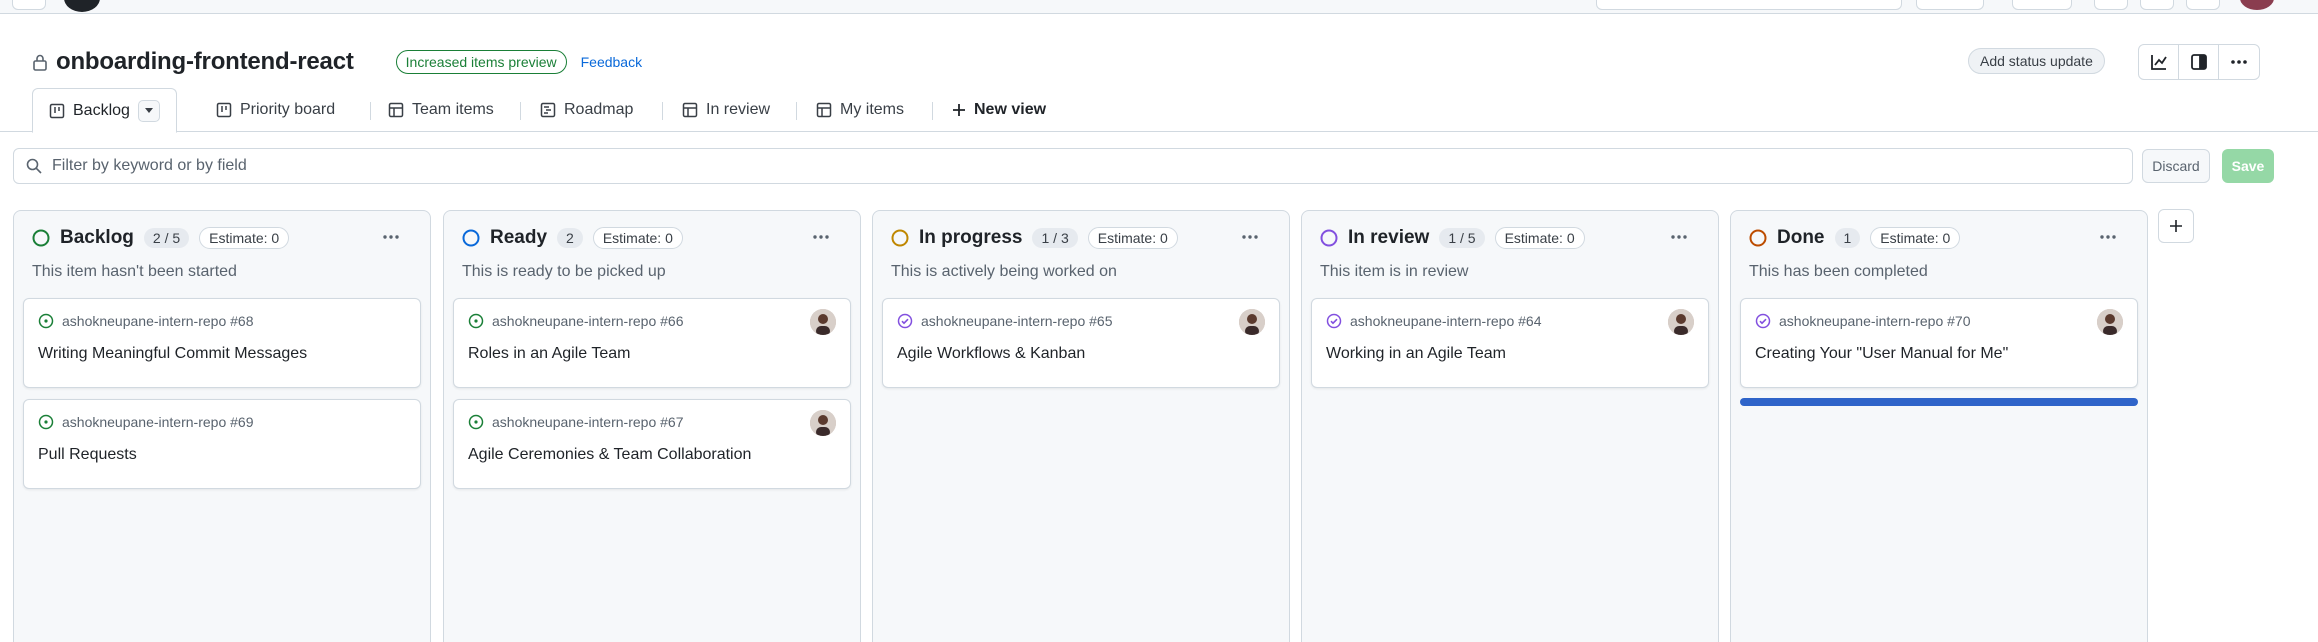 The height and width of the screenshot is (642, 2318). What do you see at coordinates (476, 422) in the screenshot?
I see `issue-opened-icon` at bounding box center [476, 422].